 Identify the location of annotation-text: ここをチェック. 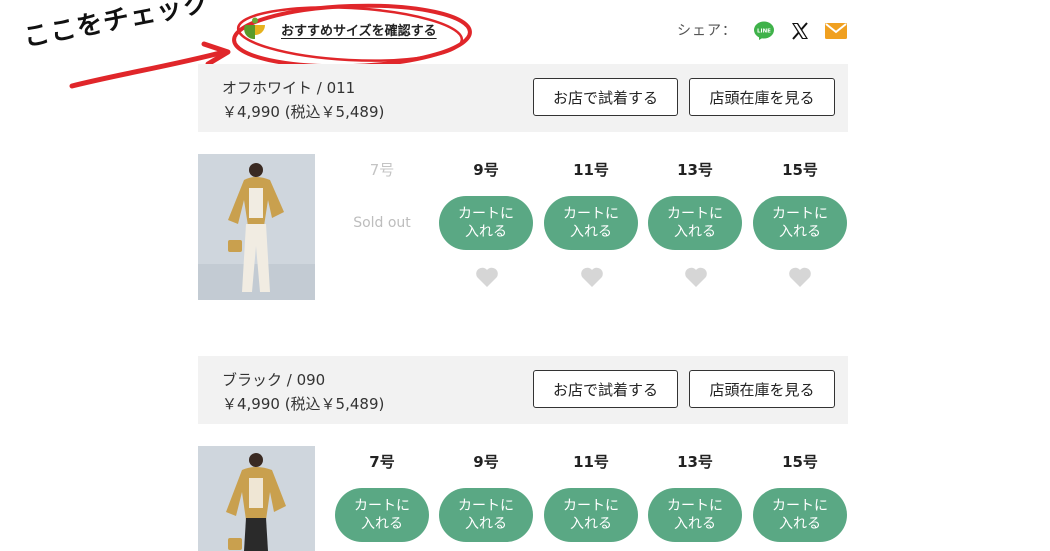
(117, 27).